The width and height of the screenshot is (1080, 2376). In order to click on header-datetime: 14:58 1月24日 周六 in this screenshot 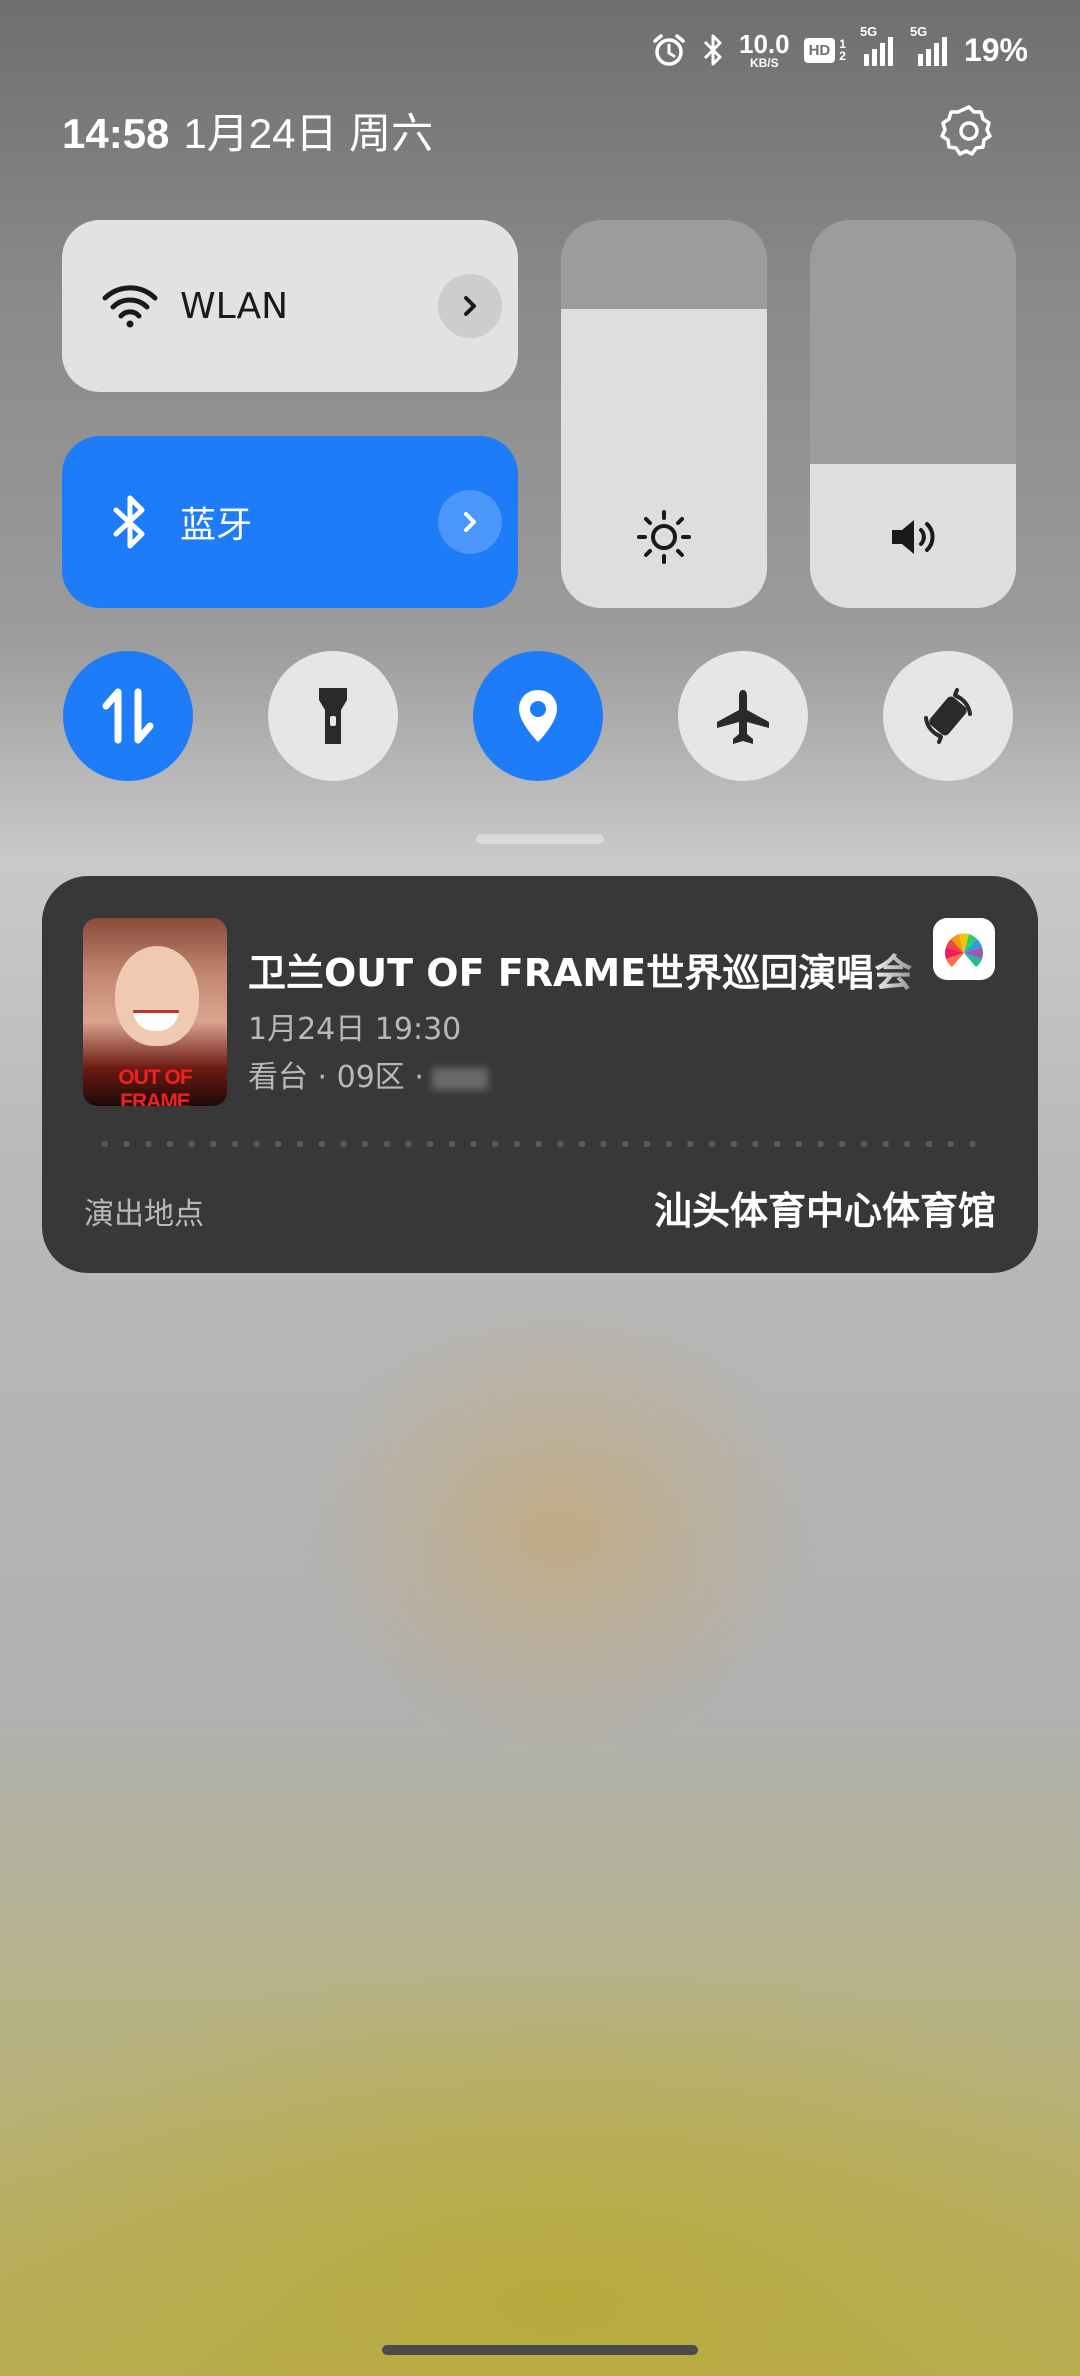, I will do `click(247, 130)`.